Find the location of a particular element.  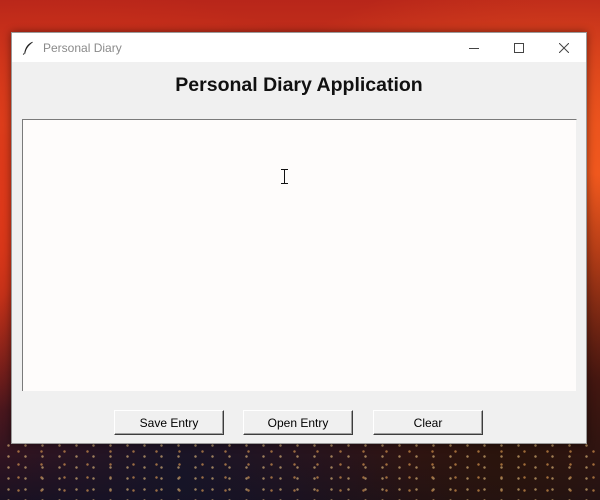

open-entry-button: Open Entry is located at coordinates (298, 422).